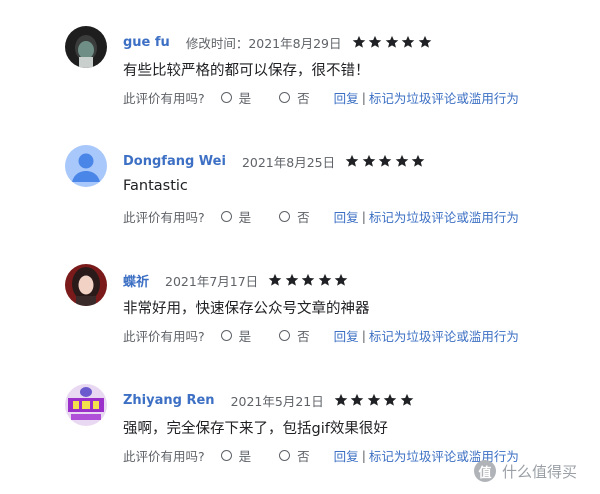 This screenshot has height=494, width=600. I want to click on review-date: 2021年5月21日, so click(277, 401).